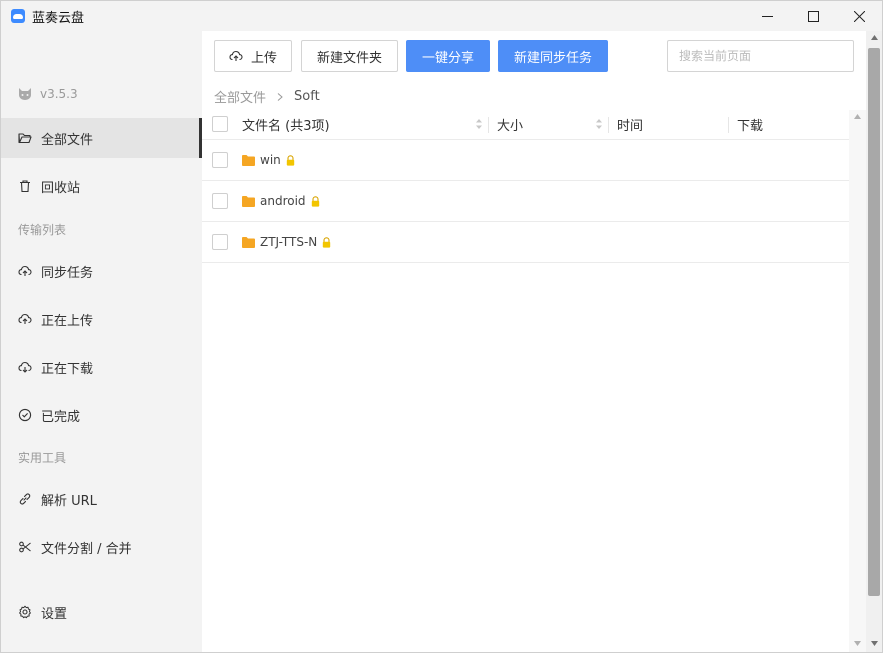 This screenshot has width=883, height=653. I want to click on one-click-share-button: 一键分享, so click(448, 56).